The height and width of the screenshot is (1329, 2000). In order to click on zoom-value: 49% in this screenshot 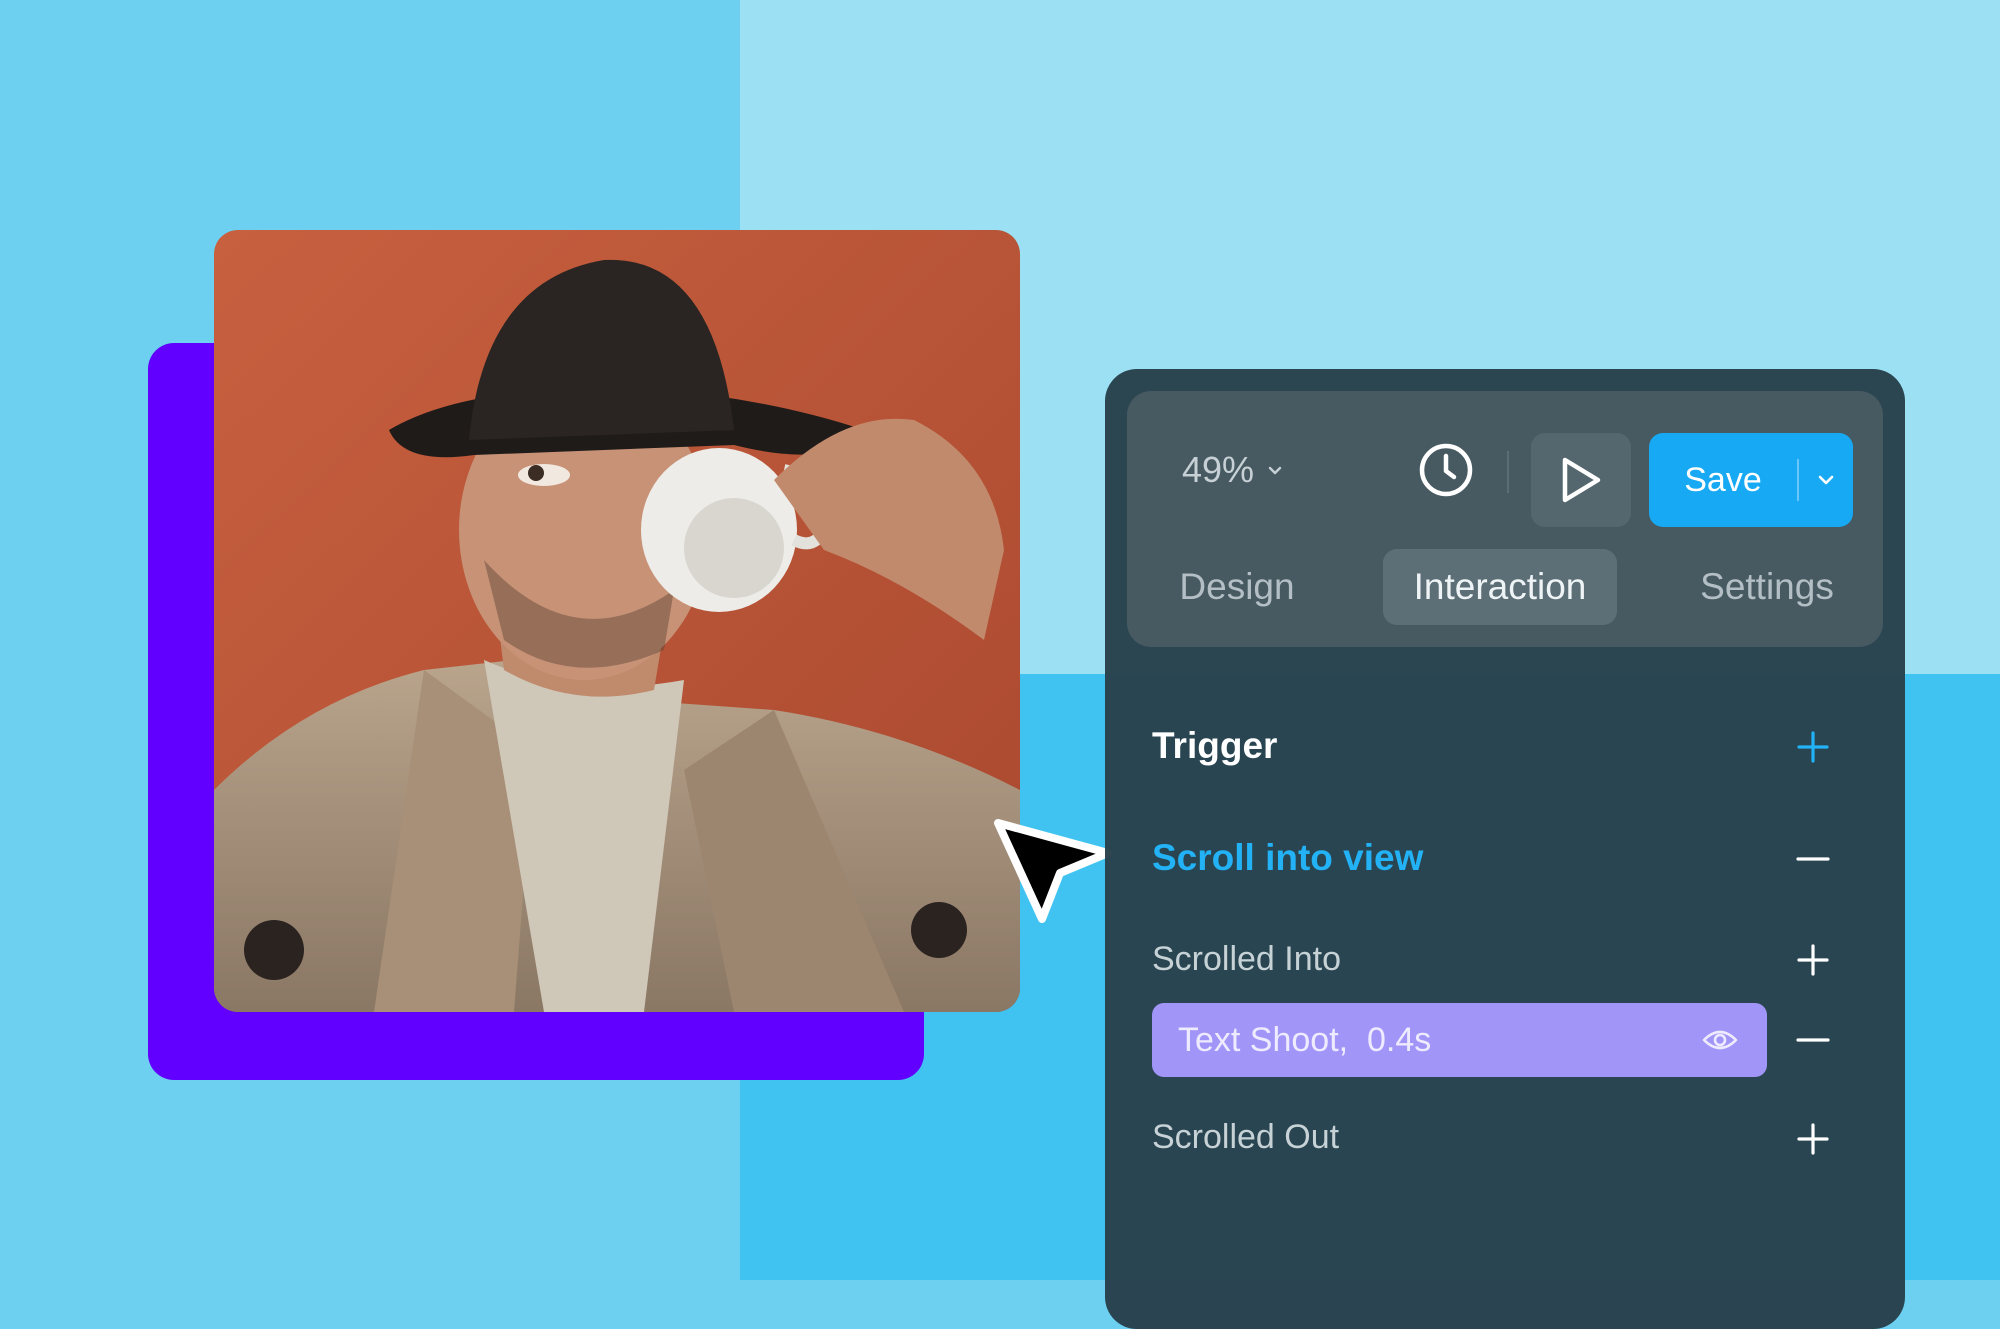, I will do `click(1218, 469)`.